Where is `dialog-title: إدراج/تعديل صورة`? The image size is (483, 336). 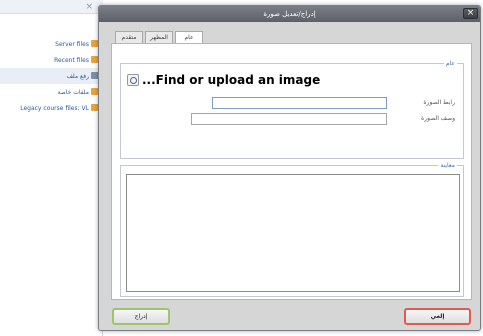
dialog-title: إدراج/تعديل صورة is located at coordinates (289, 14).